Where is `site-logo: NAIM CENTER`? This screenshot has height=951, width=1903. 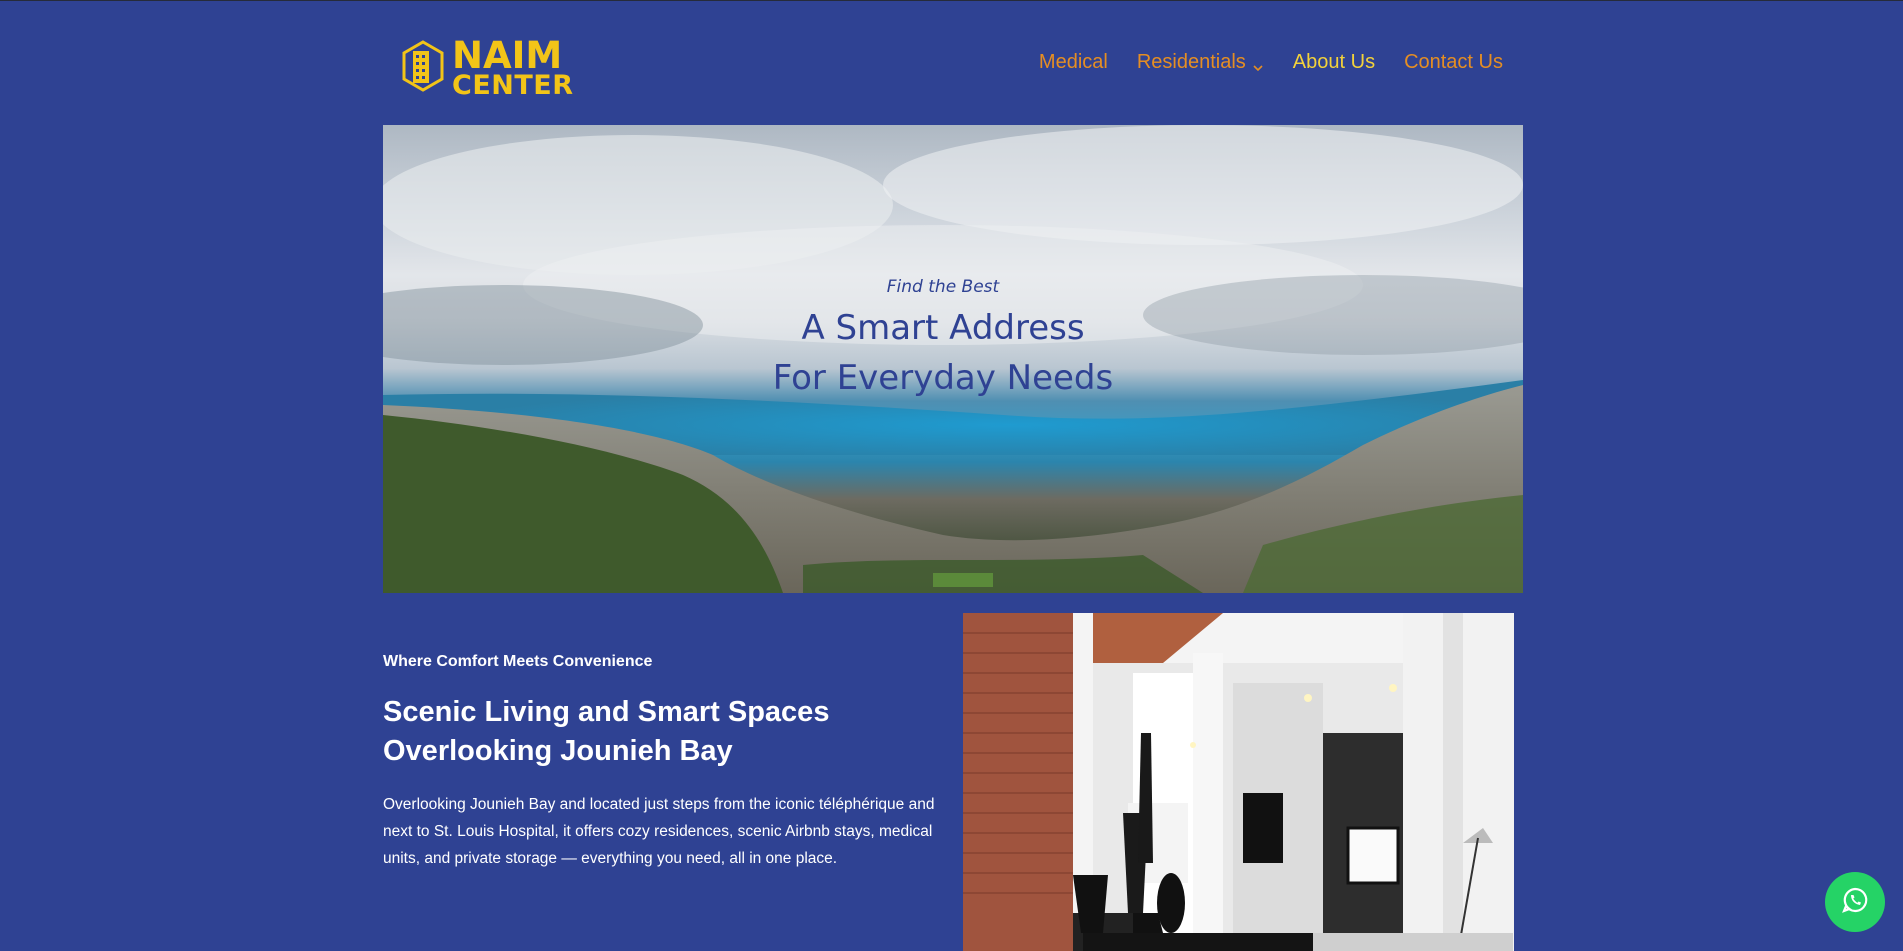
site-logo: NAIM CENTER is located at coordinates (487, 68).